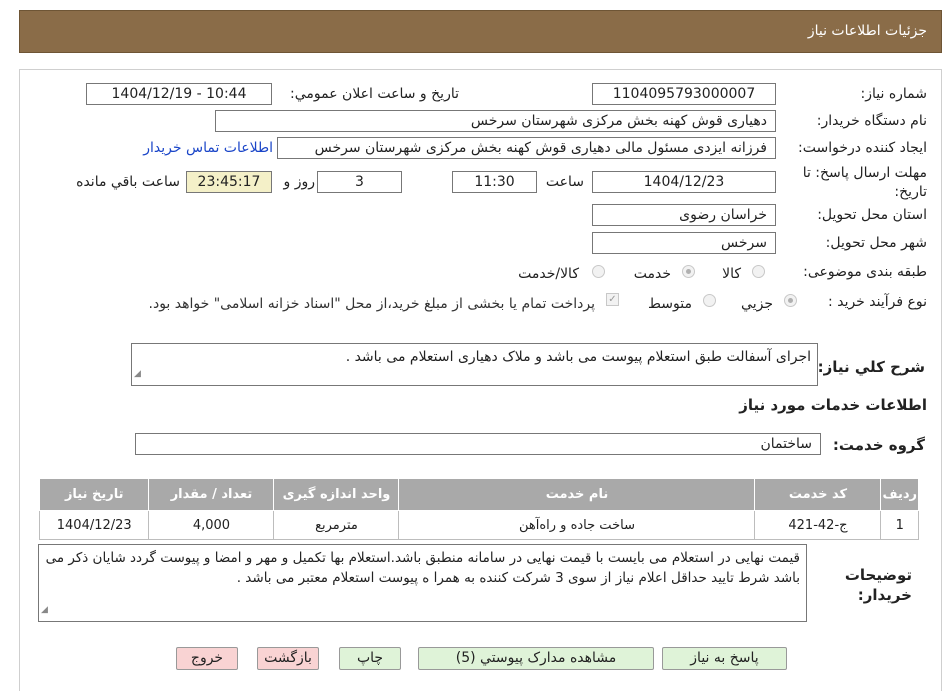 The width and height of the screenshot is (944, 691). Describe the element at coordinates (910, 192) in the screenshot. I see `deadline-label-2: تاریخ:` at that location.